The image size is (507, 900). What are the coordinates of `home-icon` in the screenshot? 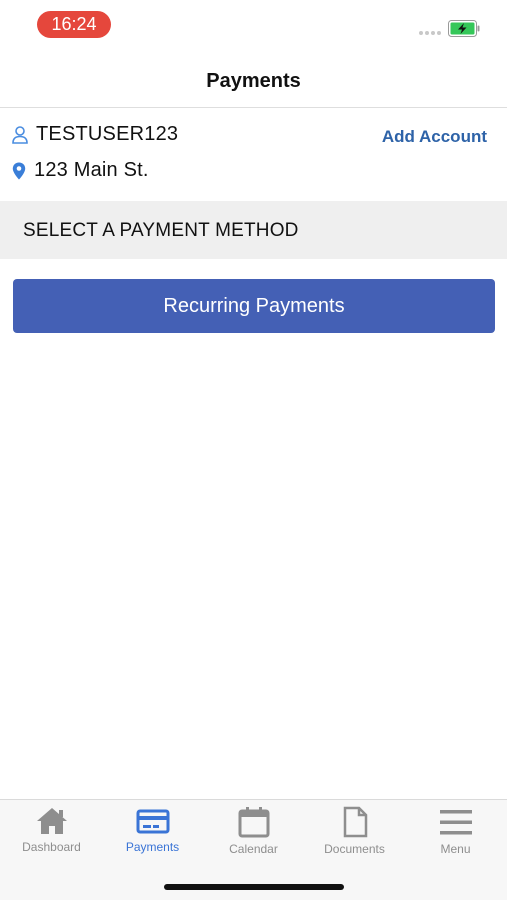 It's located at (51, 821).